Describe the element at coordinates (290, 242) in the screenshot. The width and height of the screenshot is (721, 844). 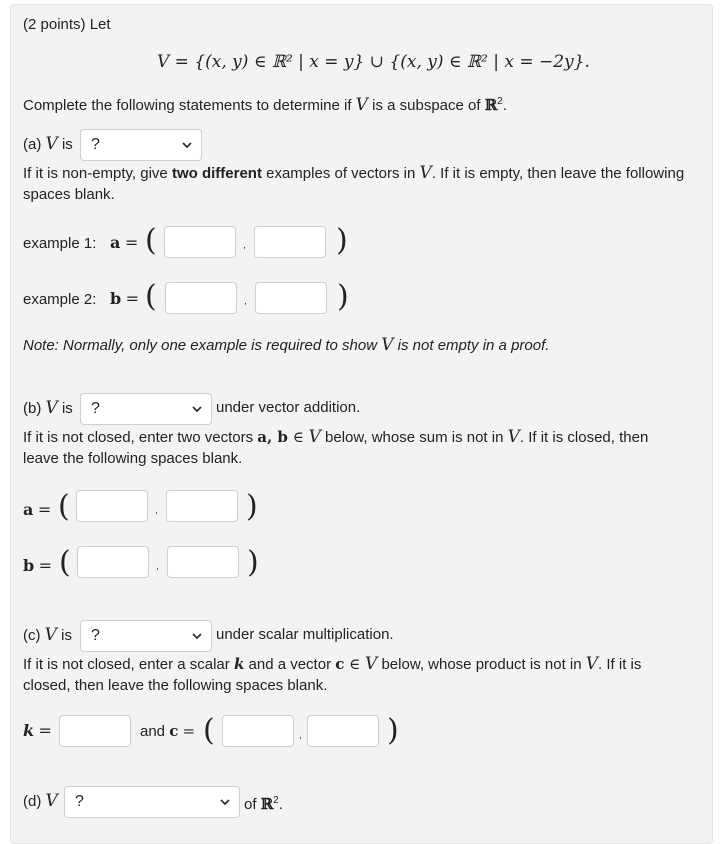
I see `example-1-y-input` at that location.